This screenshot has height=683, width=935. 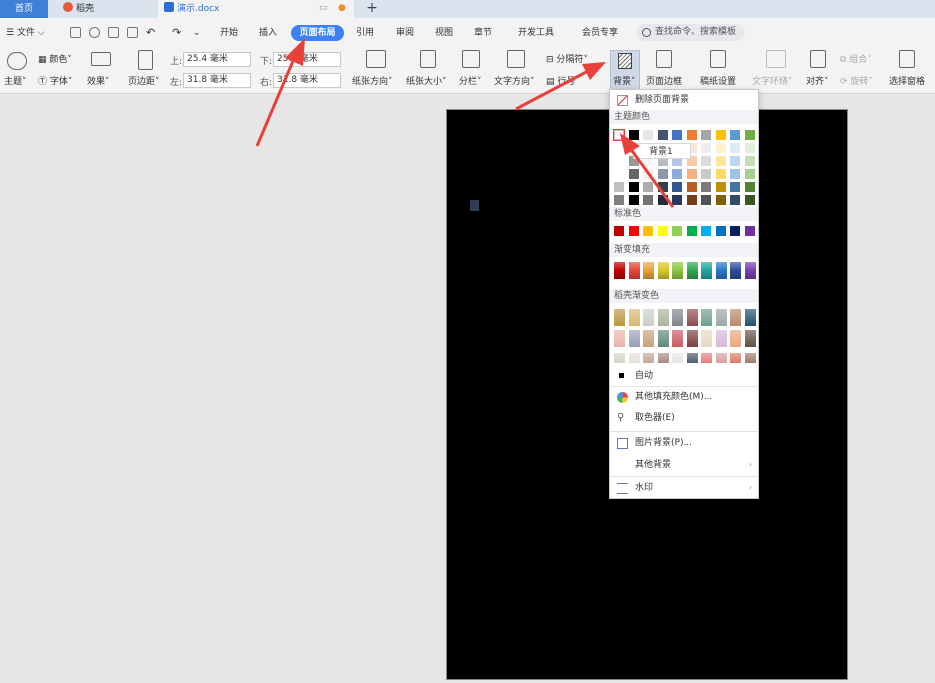 I want to click on tab-member: 会员专享, so click(x=600, y=33).